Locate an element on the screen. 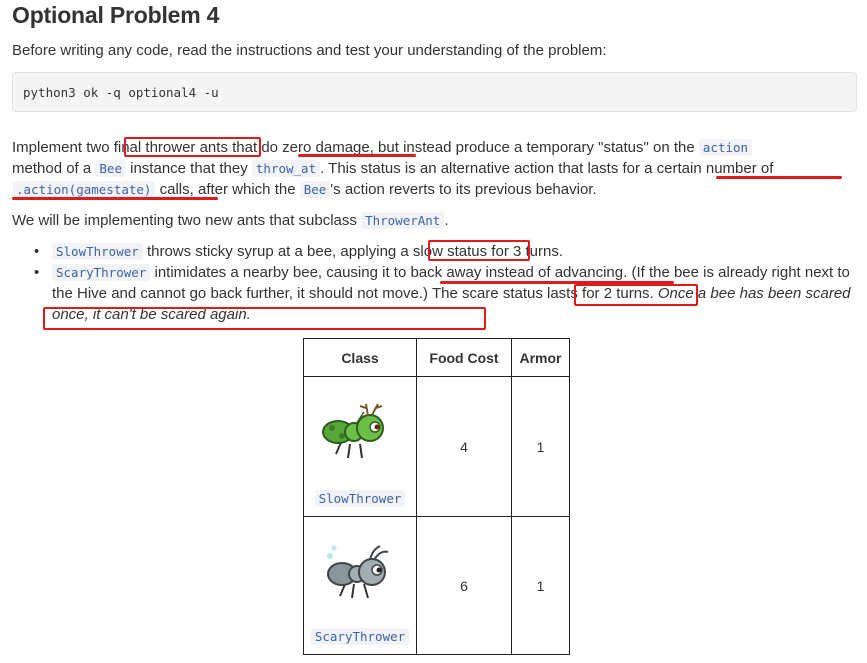 This screenshot has height=663, width=867. command-text: python3 ok -q optional4 -u is located at coordinates (121, 92).